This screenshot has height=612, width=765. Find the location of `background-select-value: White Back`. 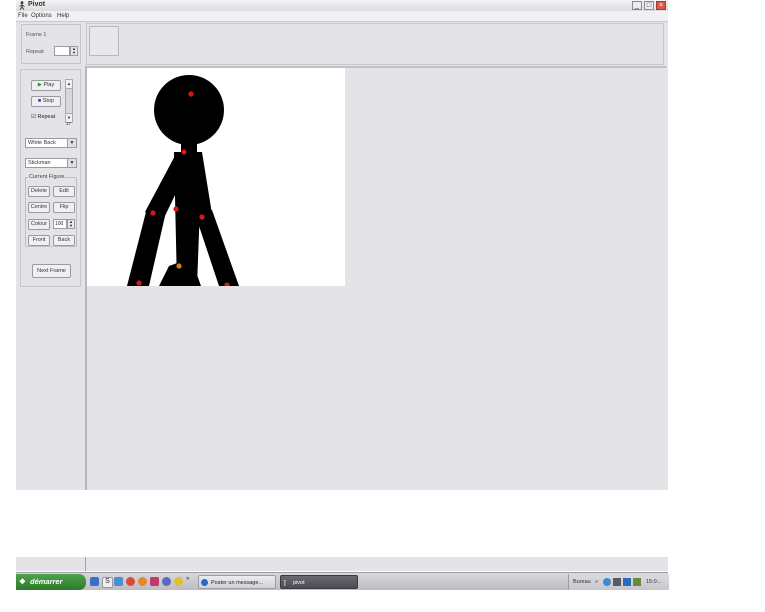

background-select-value: White Back is located at coordinates (42, 143).